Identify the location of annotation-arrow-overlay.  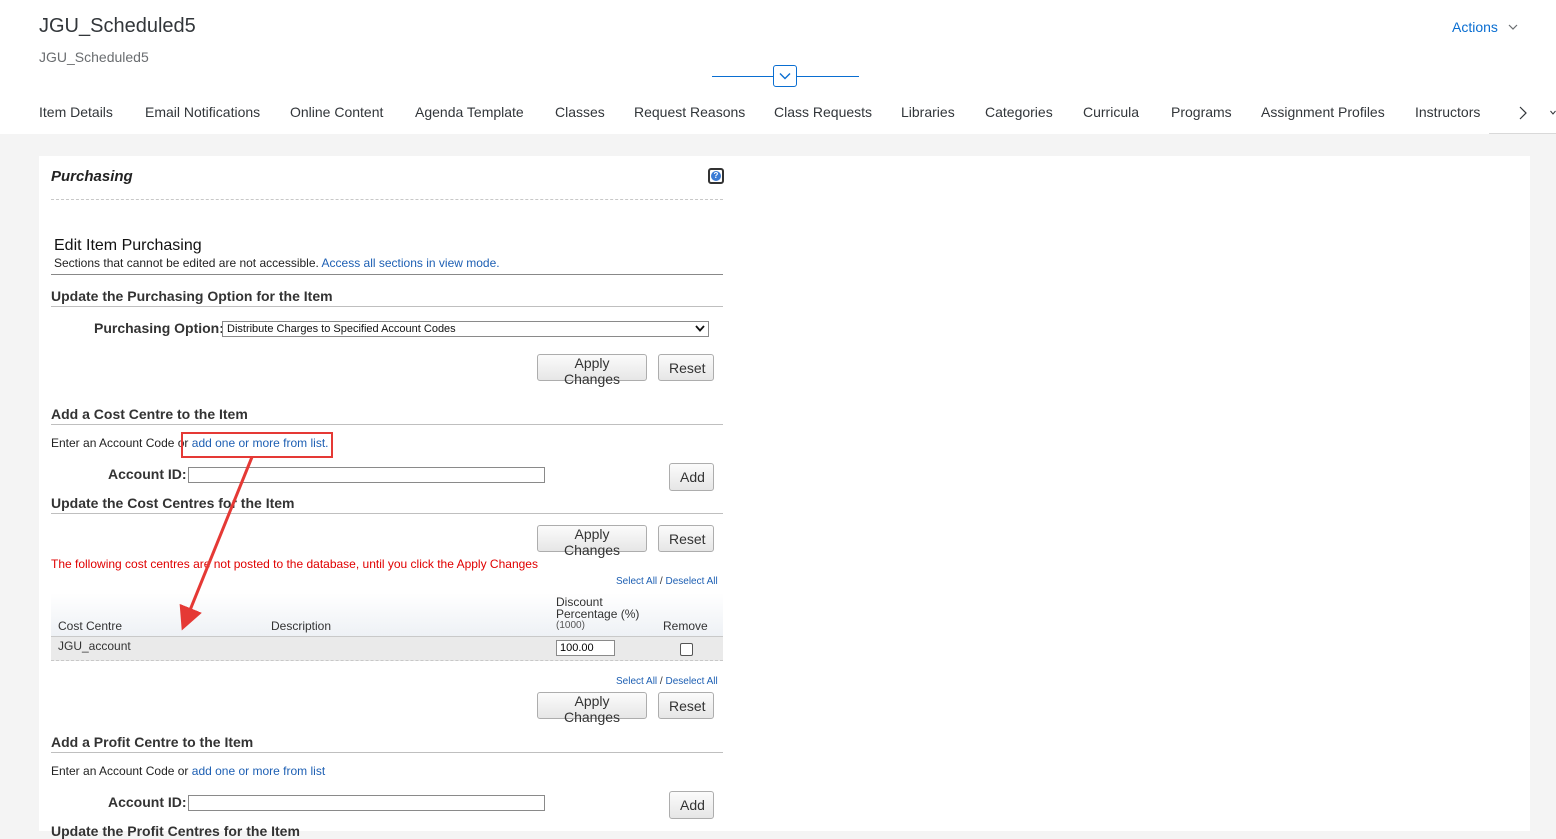
(216, 543).